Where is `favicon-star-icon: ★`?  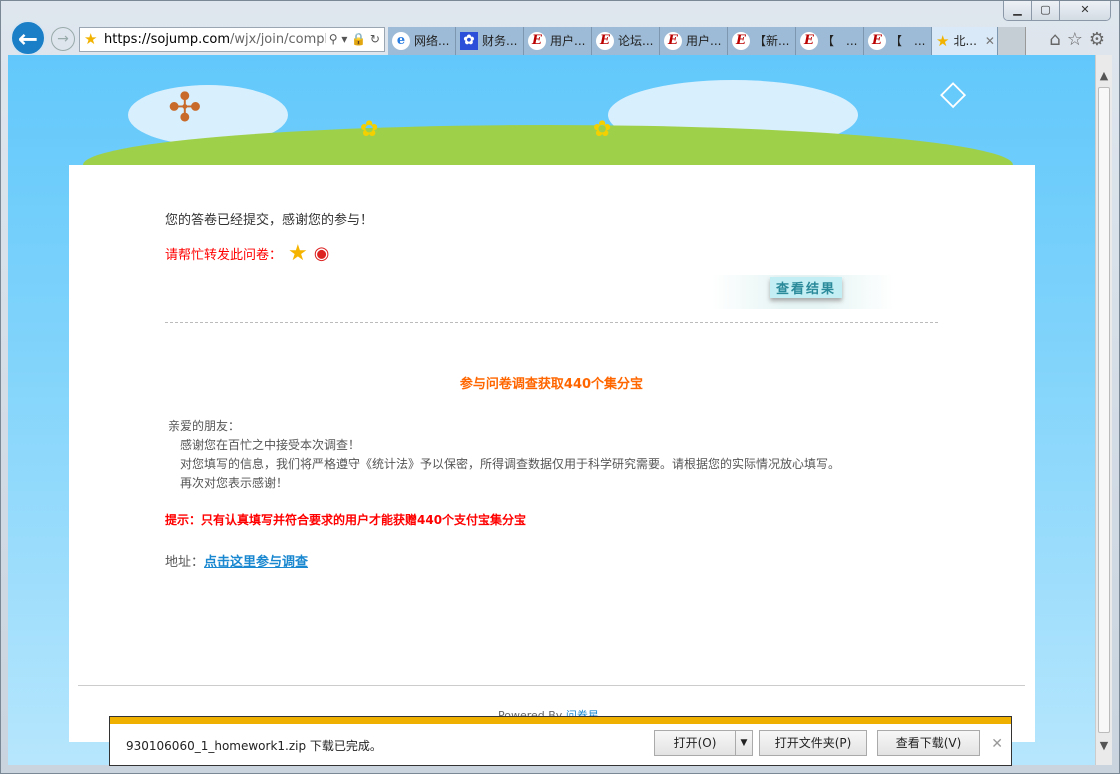
favicon-star-icon: ★ is located at coordinates (91, 39).